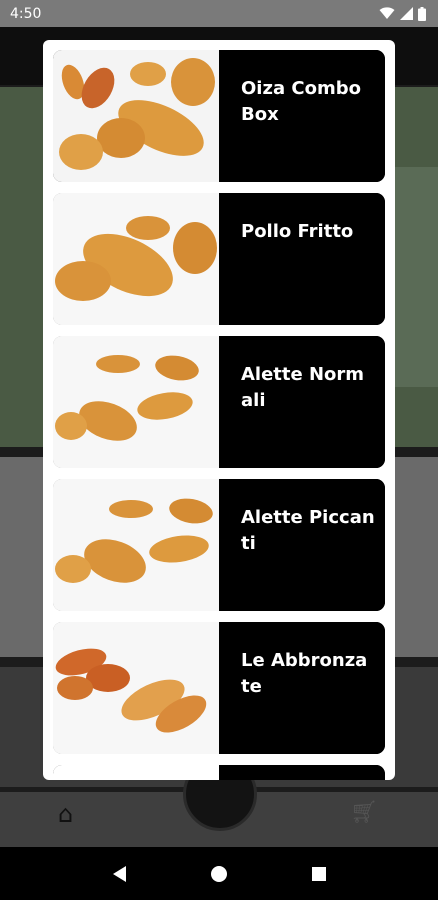 Image resolution: width=438 pixels, height=900 pixels. Describe the element at coordinates (119, 874) in the screenshot. I see `back-icon` at that location.